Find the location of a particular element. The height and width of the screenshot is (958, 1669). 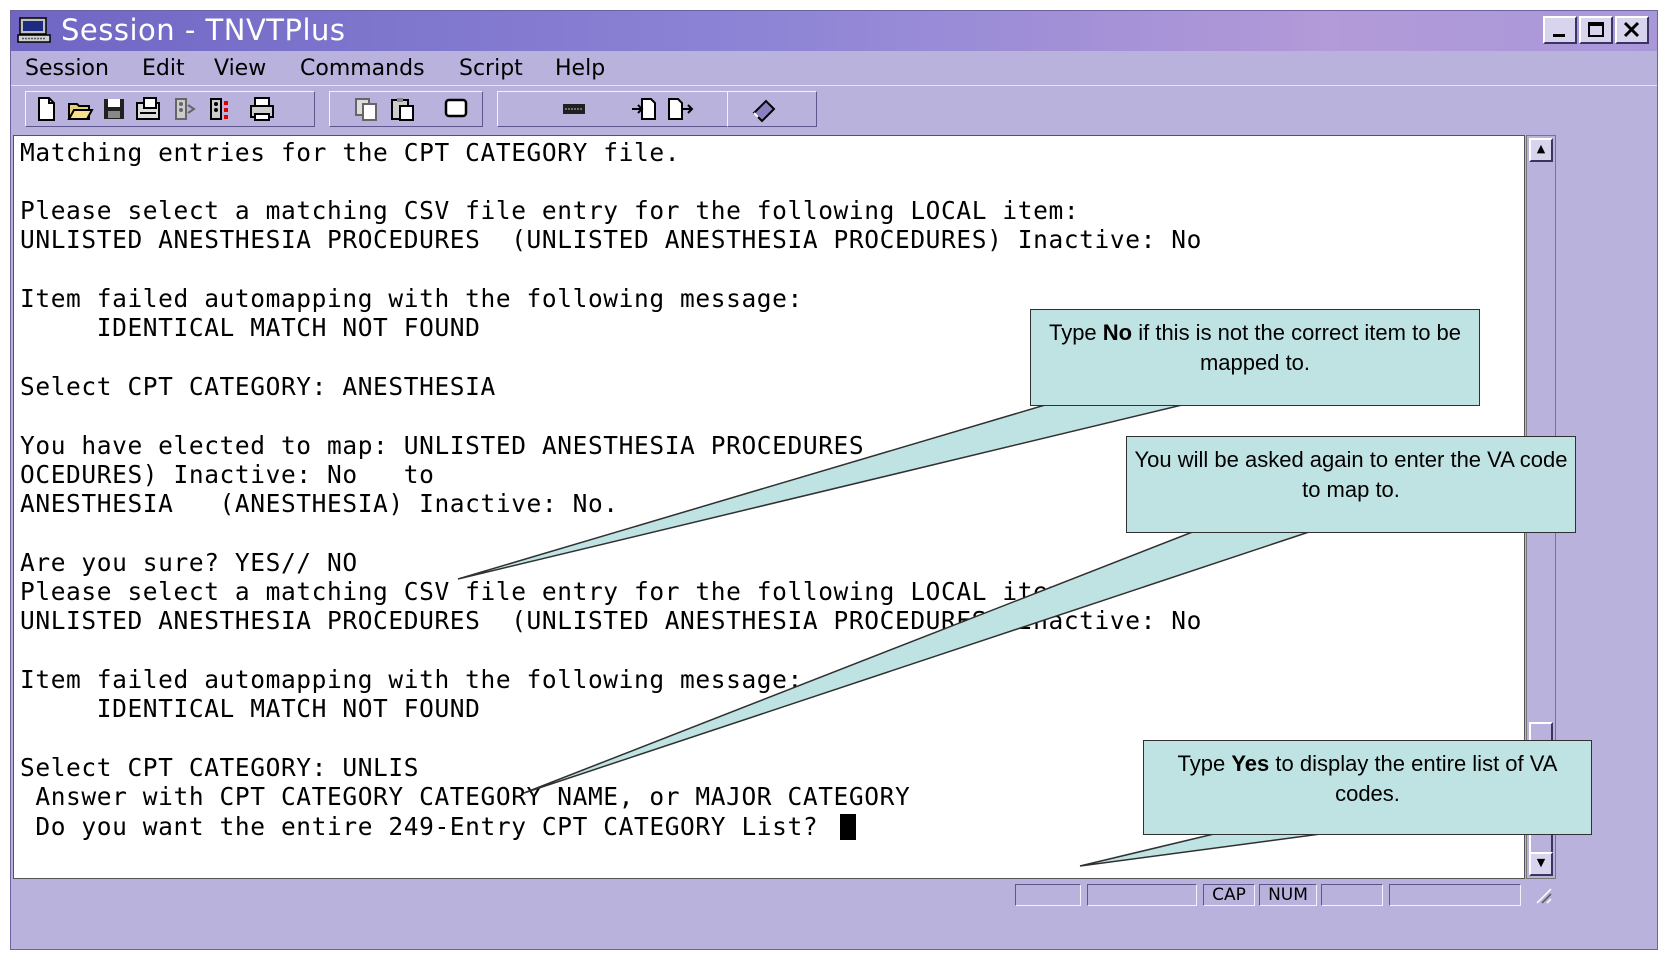

terminal-line: Select CPT CATEGORY: ANESTHESIA is located at coordinates (258, 386).